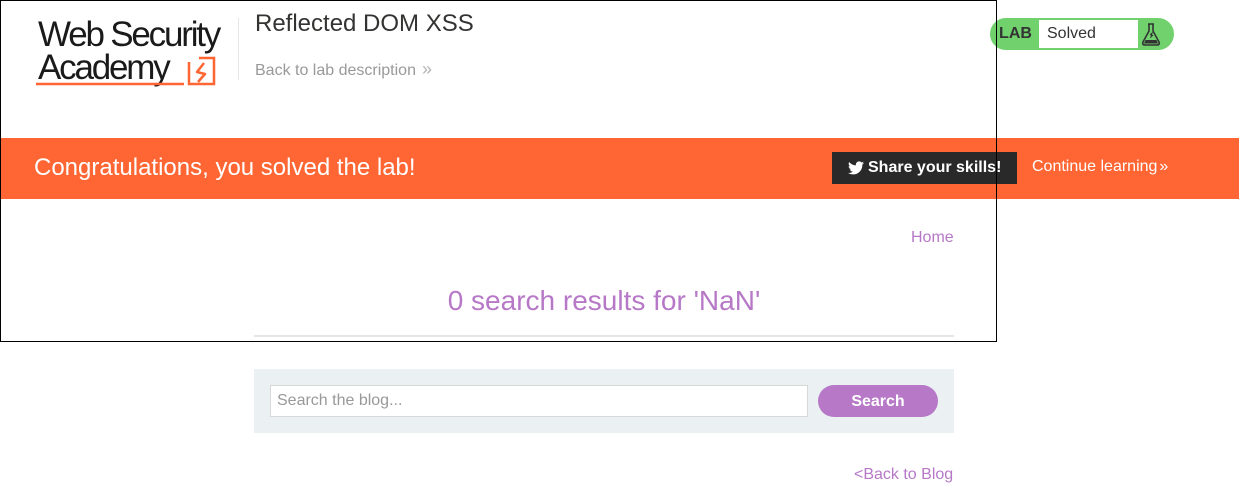 This screenshot has width=1239, height=501. I want to click on search-form: Search, so click(604, 401).